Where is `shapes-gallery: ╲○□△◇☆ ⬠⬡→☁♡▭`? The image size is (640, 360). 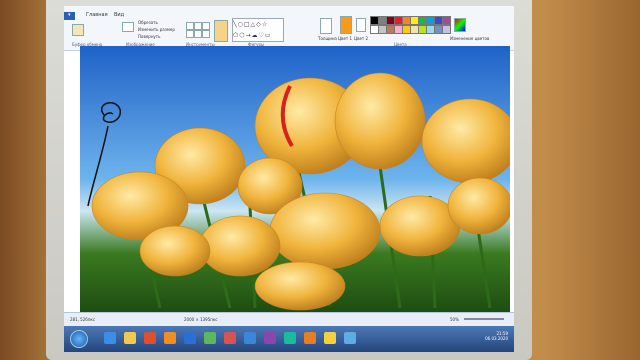
shapes-gallery: ╲○□△◇☆ ⬠⬡→☁♡▭ is located at coordinates (258, 30).